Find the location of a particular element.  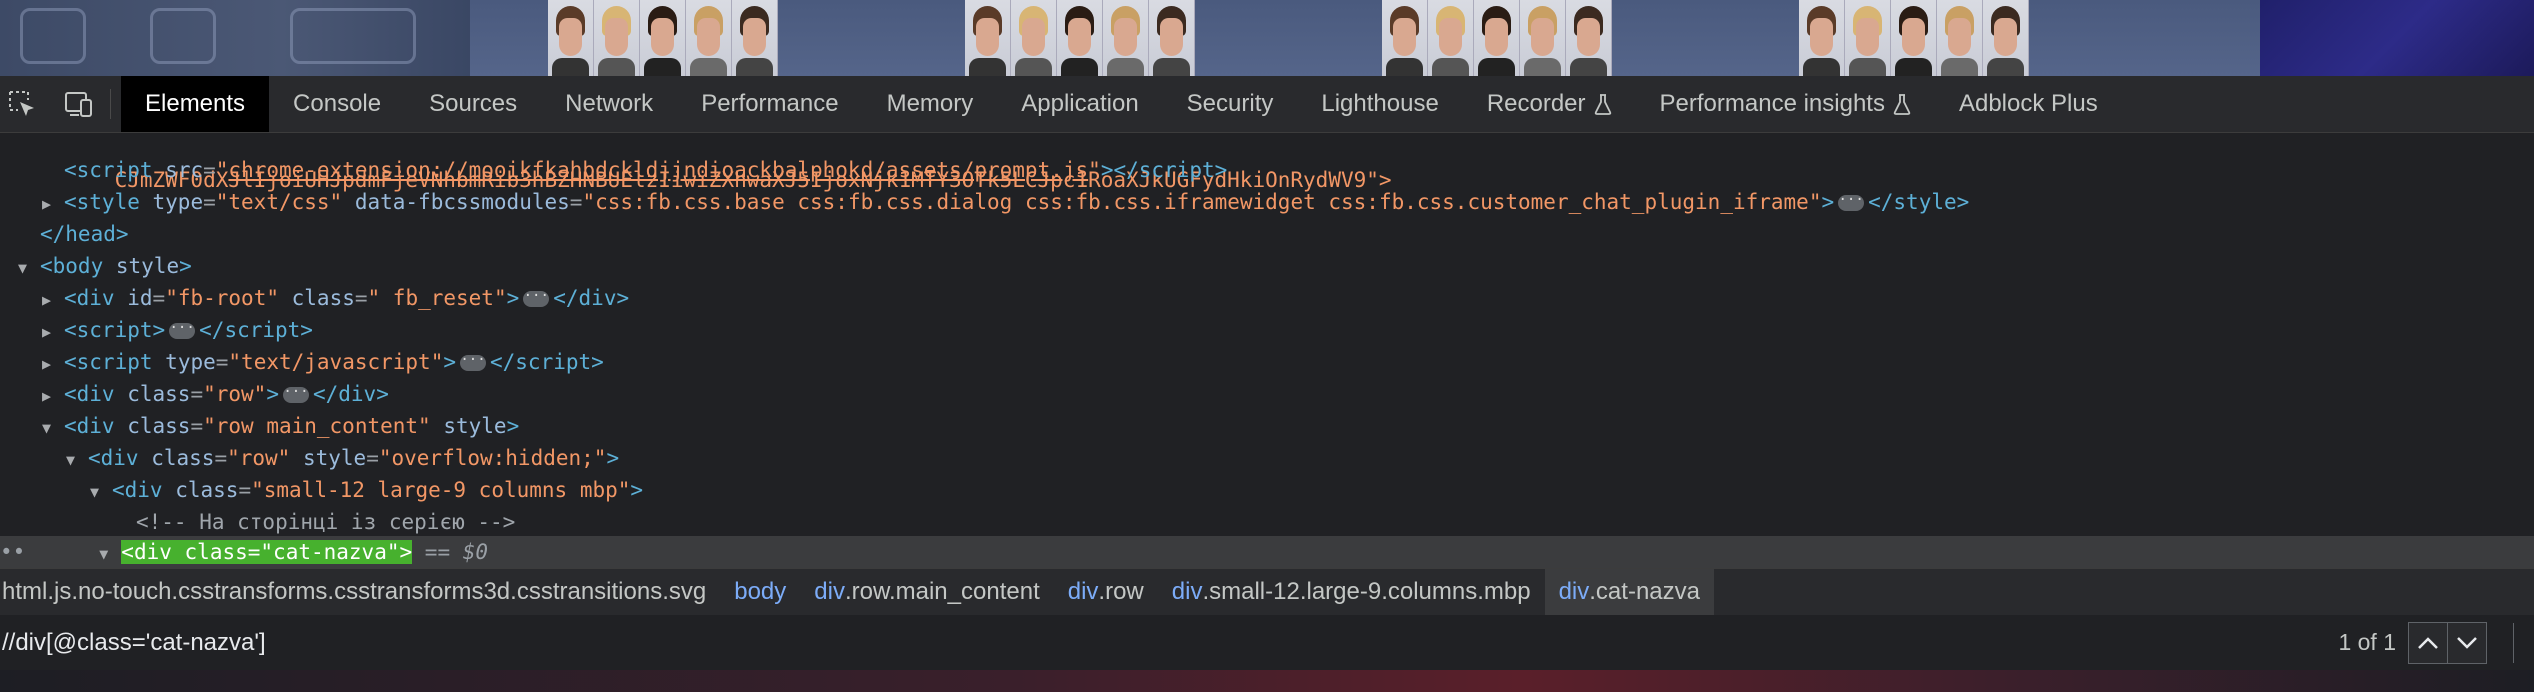

chevron-up-icon is located at coordinates (2428, 642).